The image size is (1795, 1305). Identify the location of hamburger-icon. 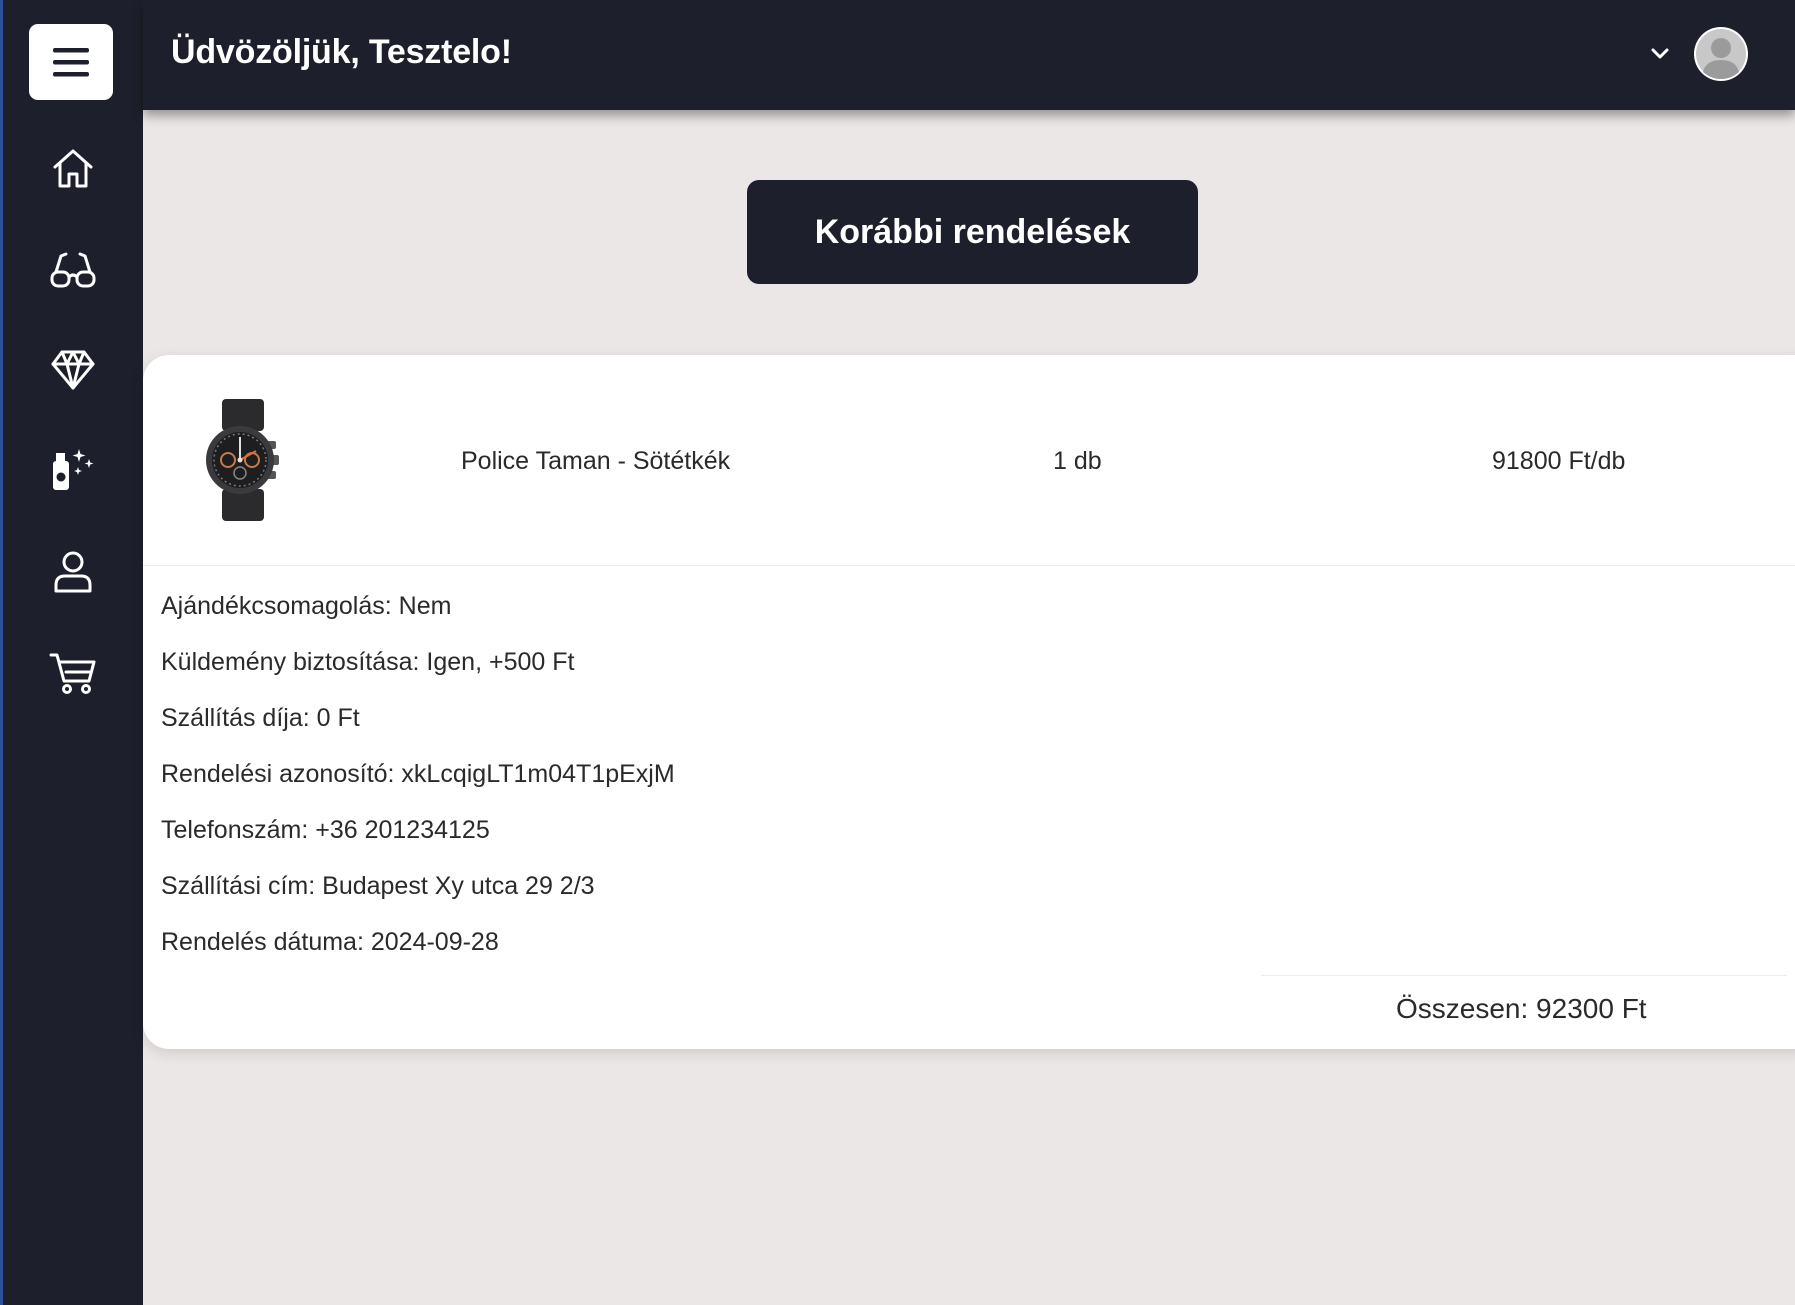
(71, 62).